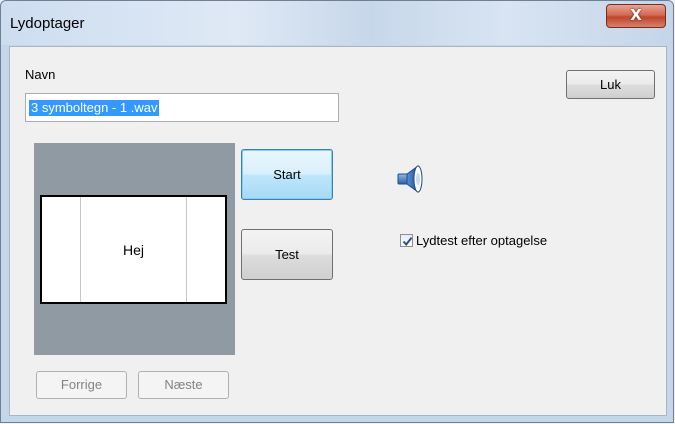 Image resolution: width=675 pixels, height=424 pixels. I want to click on test-button: Test, so click(287, 254).